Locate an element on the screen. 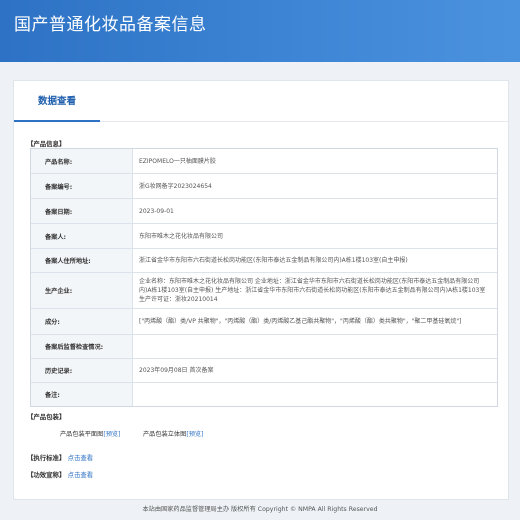 Image resolution: width=520 pixels, height=520 pixels. page-title: 国产普通化妆品备案信息 is located at coordinates (110, 25).